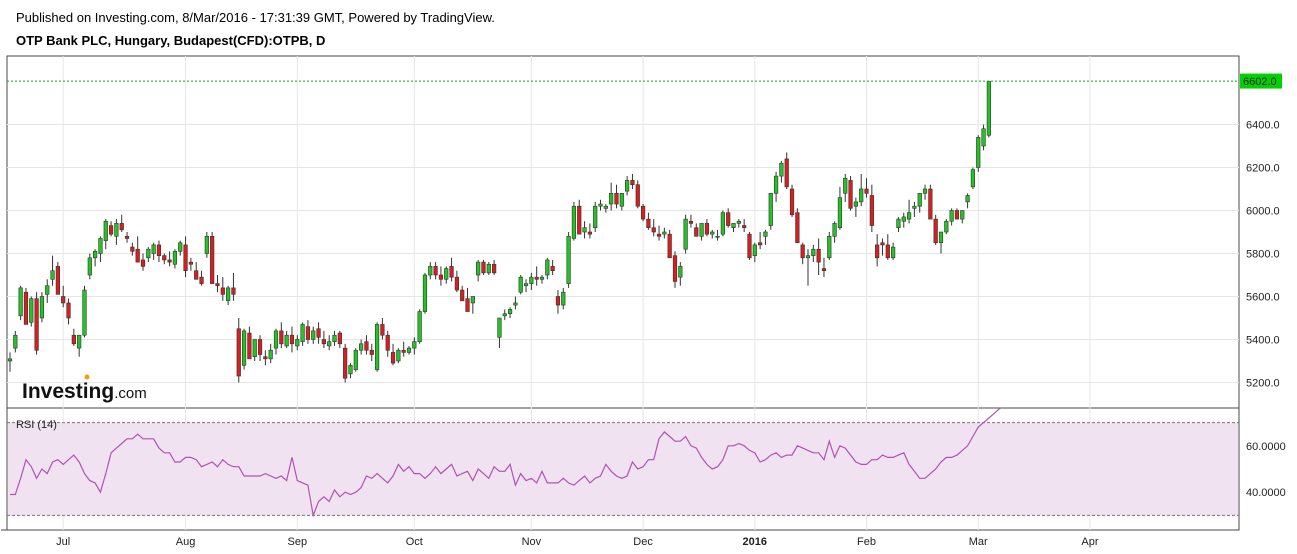 This screenshot has width=1297, height=554. What do you see at coordinates (1263, 384) in the screenshot?
I see `price-tick-label: 5200.0` at bounding box center [1263, 384].